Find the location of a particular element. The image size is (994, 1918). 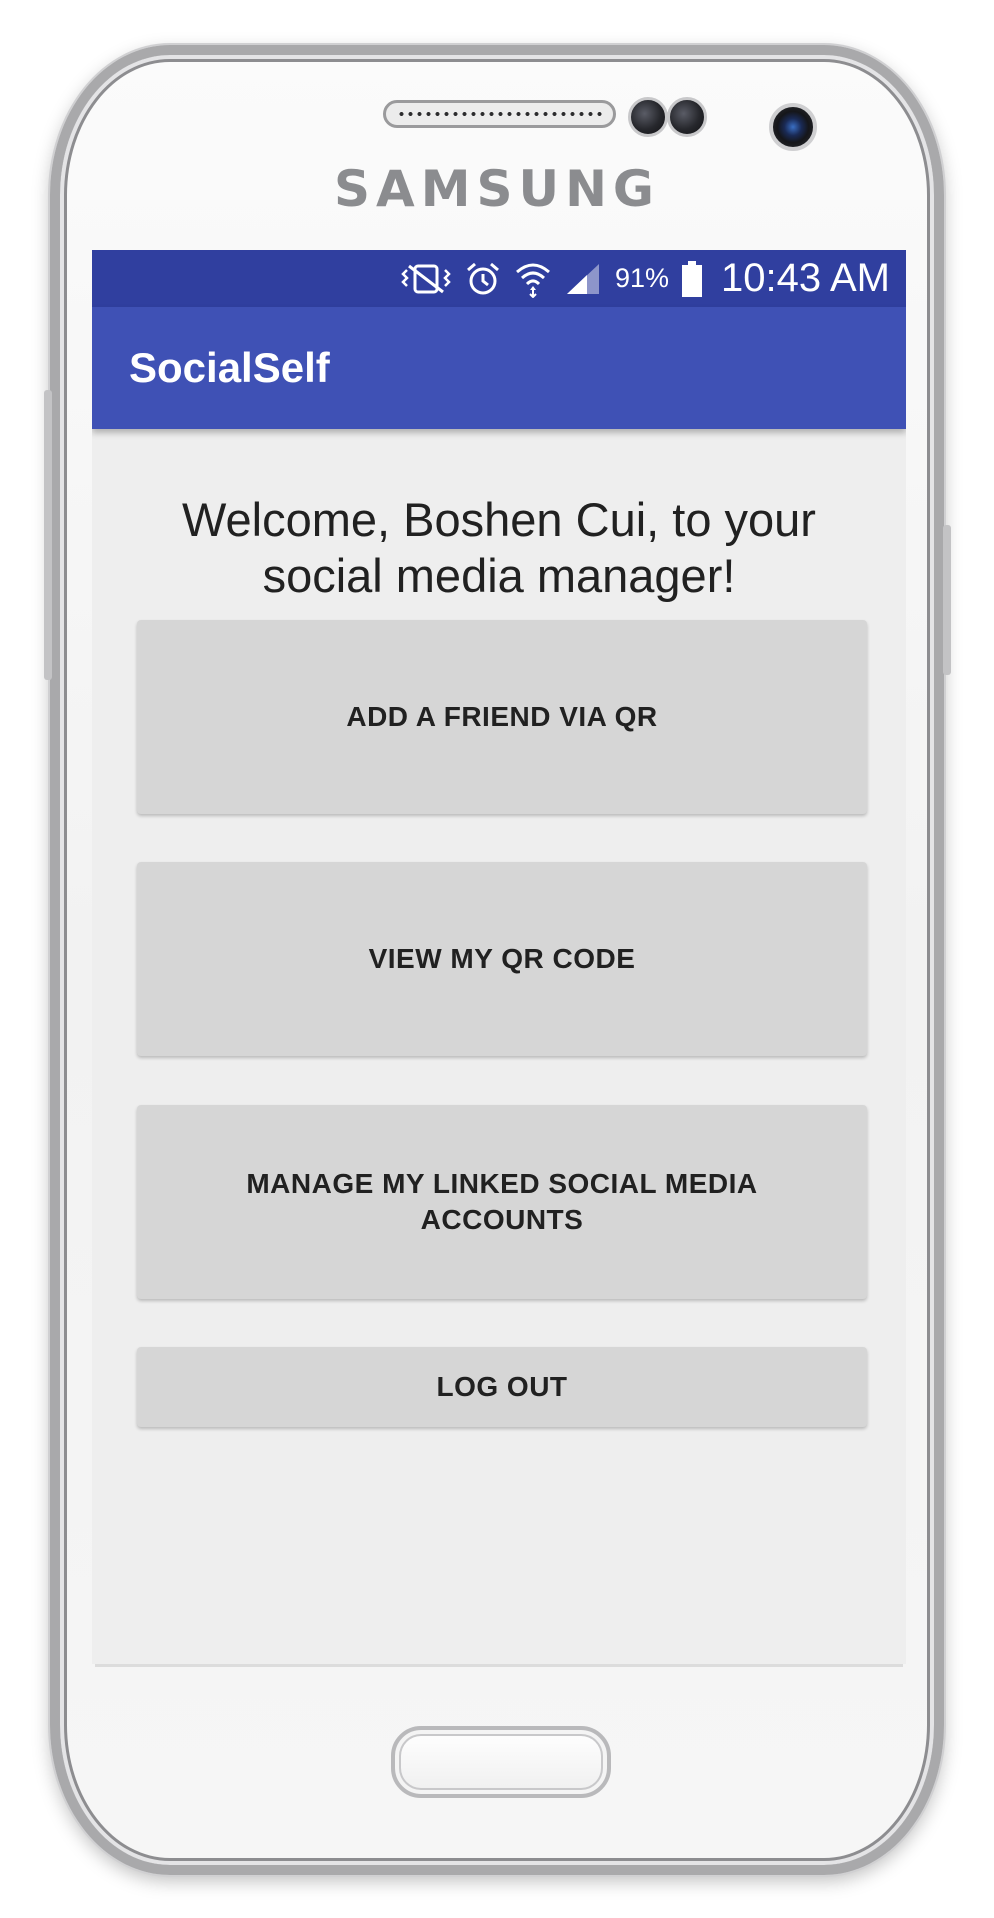

add-friend-via-qr-button: ADD A FRIEND VIA QR is located at coordinates (502, 717).